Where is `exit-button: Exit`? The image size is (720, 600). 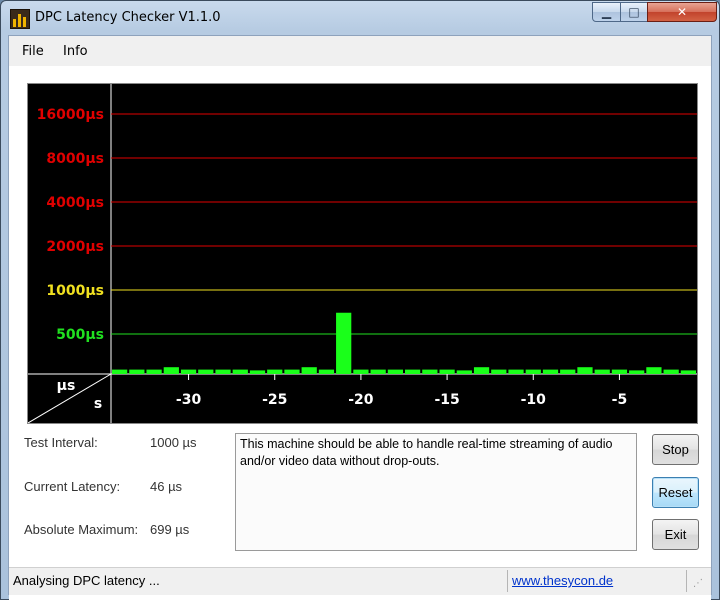
exit-button: Exit is located at coordinates (675, 534).